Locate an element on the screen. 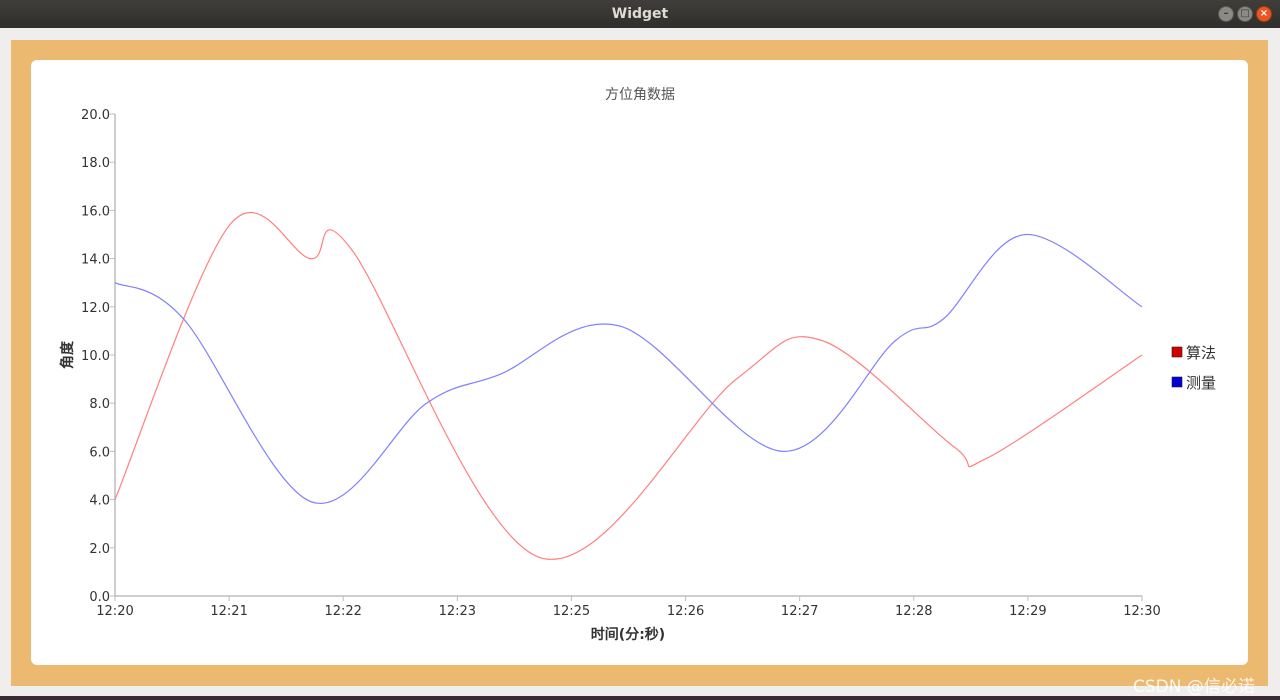 This screenshot has width=1280, height=700. legend-label-measurement: 测量 is located at coordinates (1201, 383).